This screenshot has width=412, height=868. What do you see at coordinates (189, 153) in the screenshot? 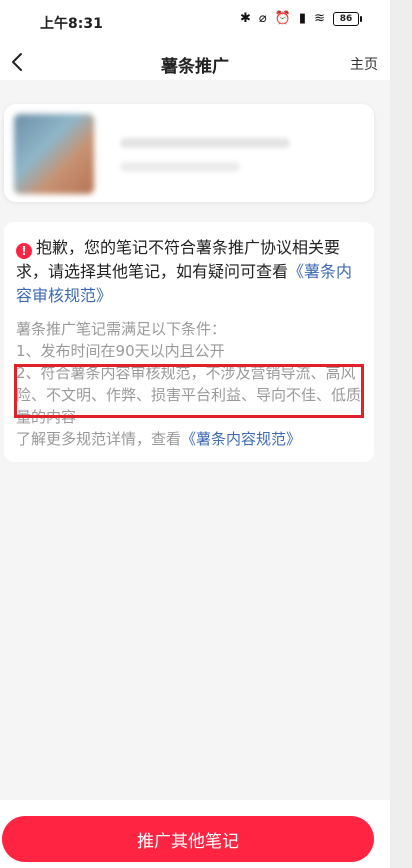
I see `note-preview-card` at bounding box center [189, 153].